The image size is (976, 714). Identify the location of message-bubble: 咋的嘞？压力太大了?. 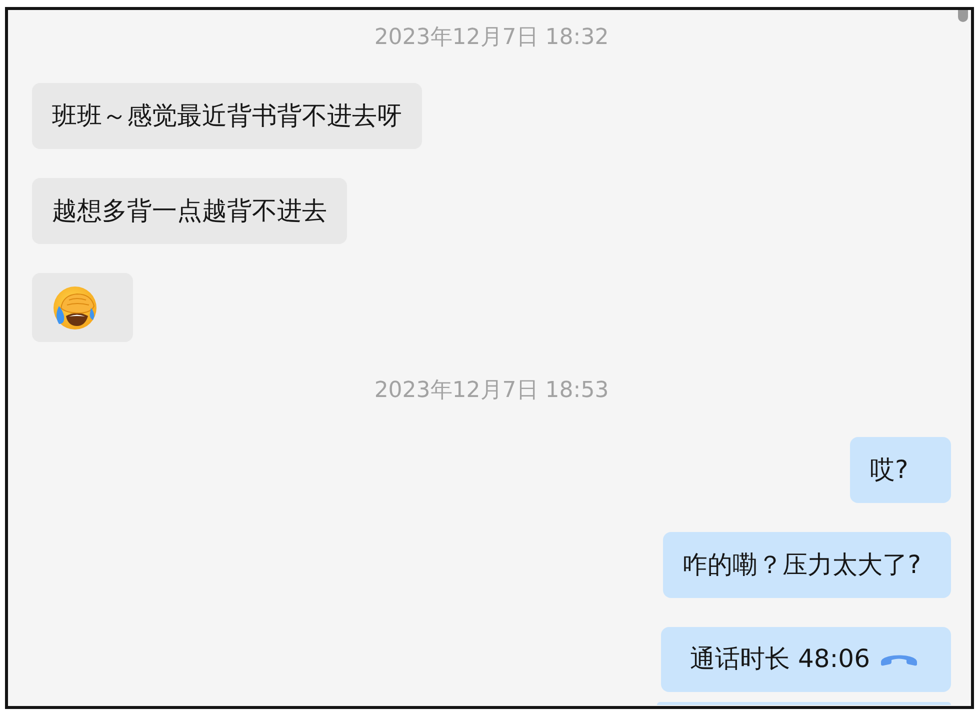
(806, 565).